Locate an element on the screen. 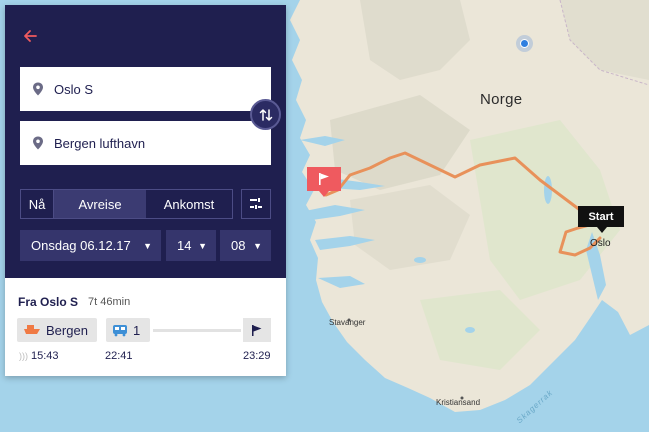  result-title: Fra Oslo S is located at coordinates (48, 302).